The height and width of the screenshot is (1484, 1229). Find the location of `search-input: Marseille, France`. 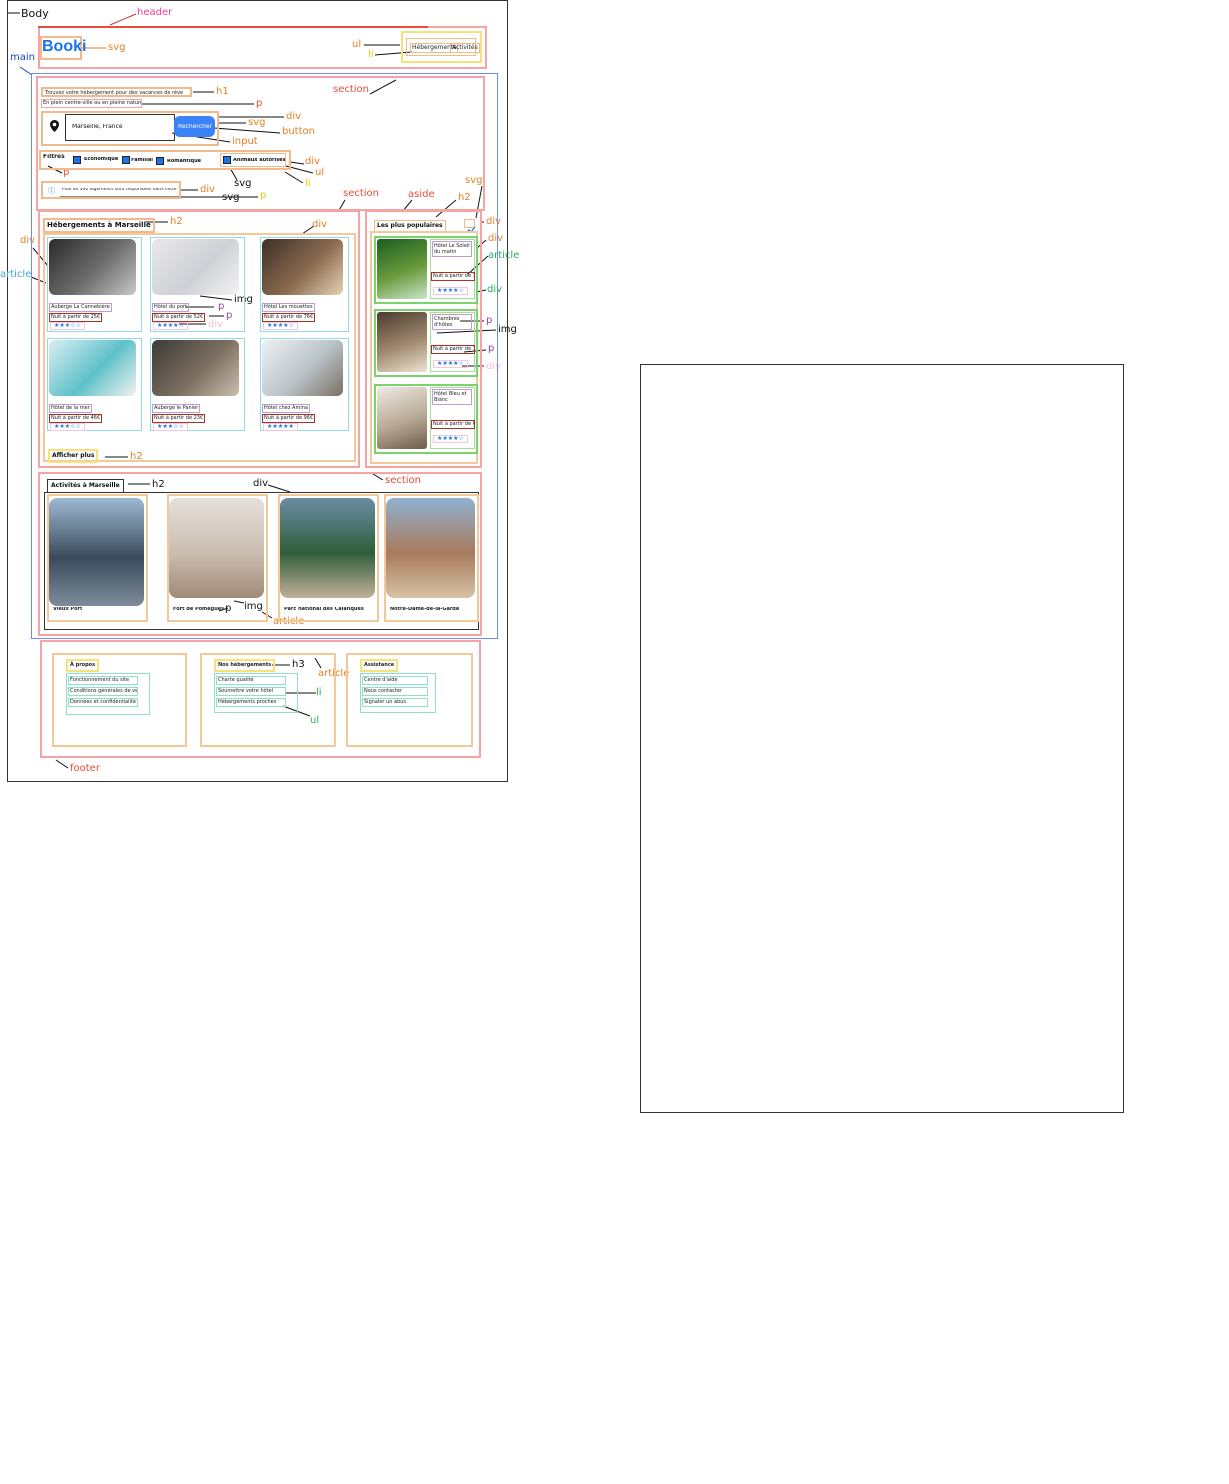

search-input: Marseille, France is located at coordinates (97, 127).